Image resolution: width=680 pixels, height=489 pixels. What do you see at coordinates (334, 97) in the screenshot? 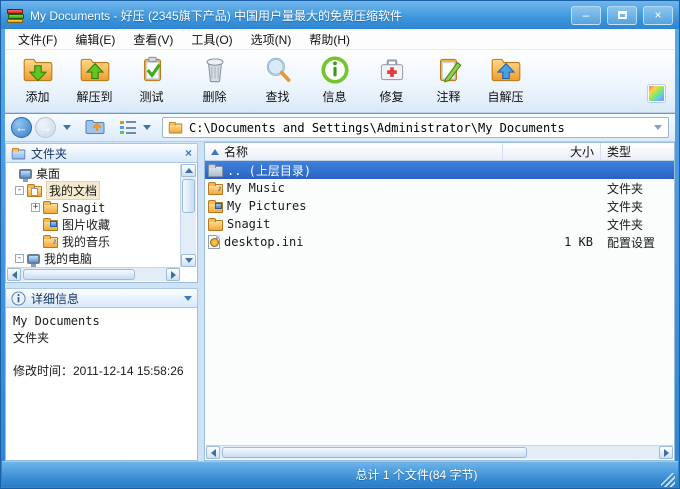
I see `info-label: 信息` at bounding box center [334, 97].